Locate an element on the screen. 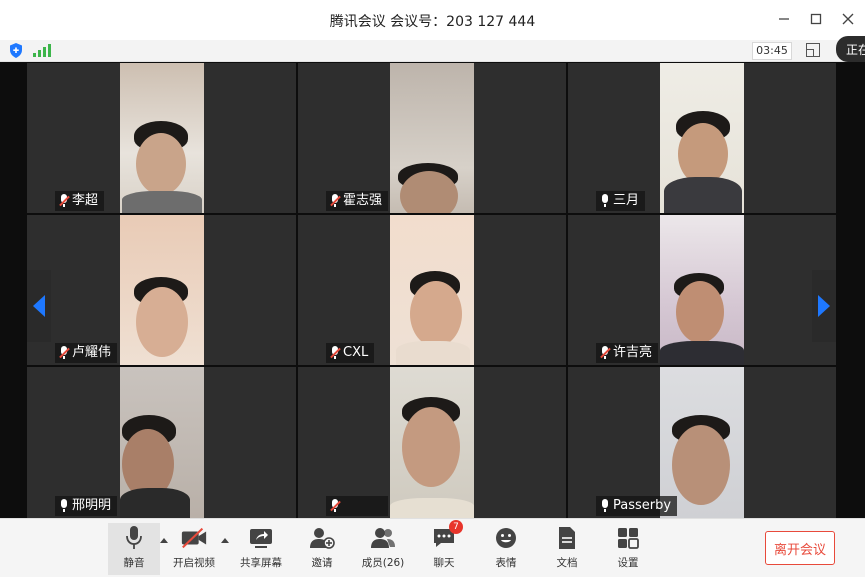 The width and height of the screenshot is (865, 577). status-bar: 03:45 is located at coordinates (432, 51).